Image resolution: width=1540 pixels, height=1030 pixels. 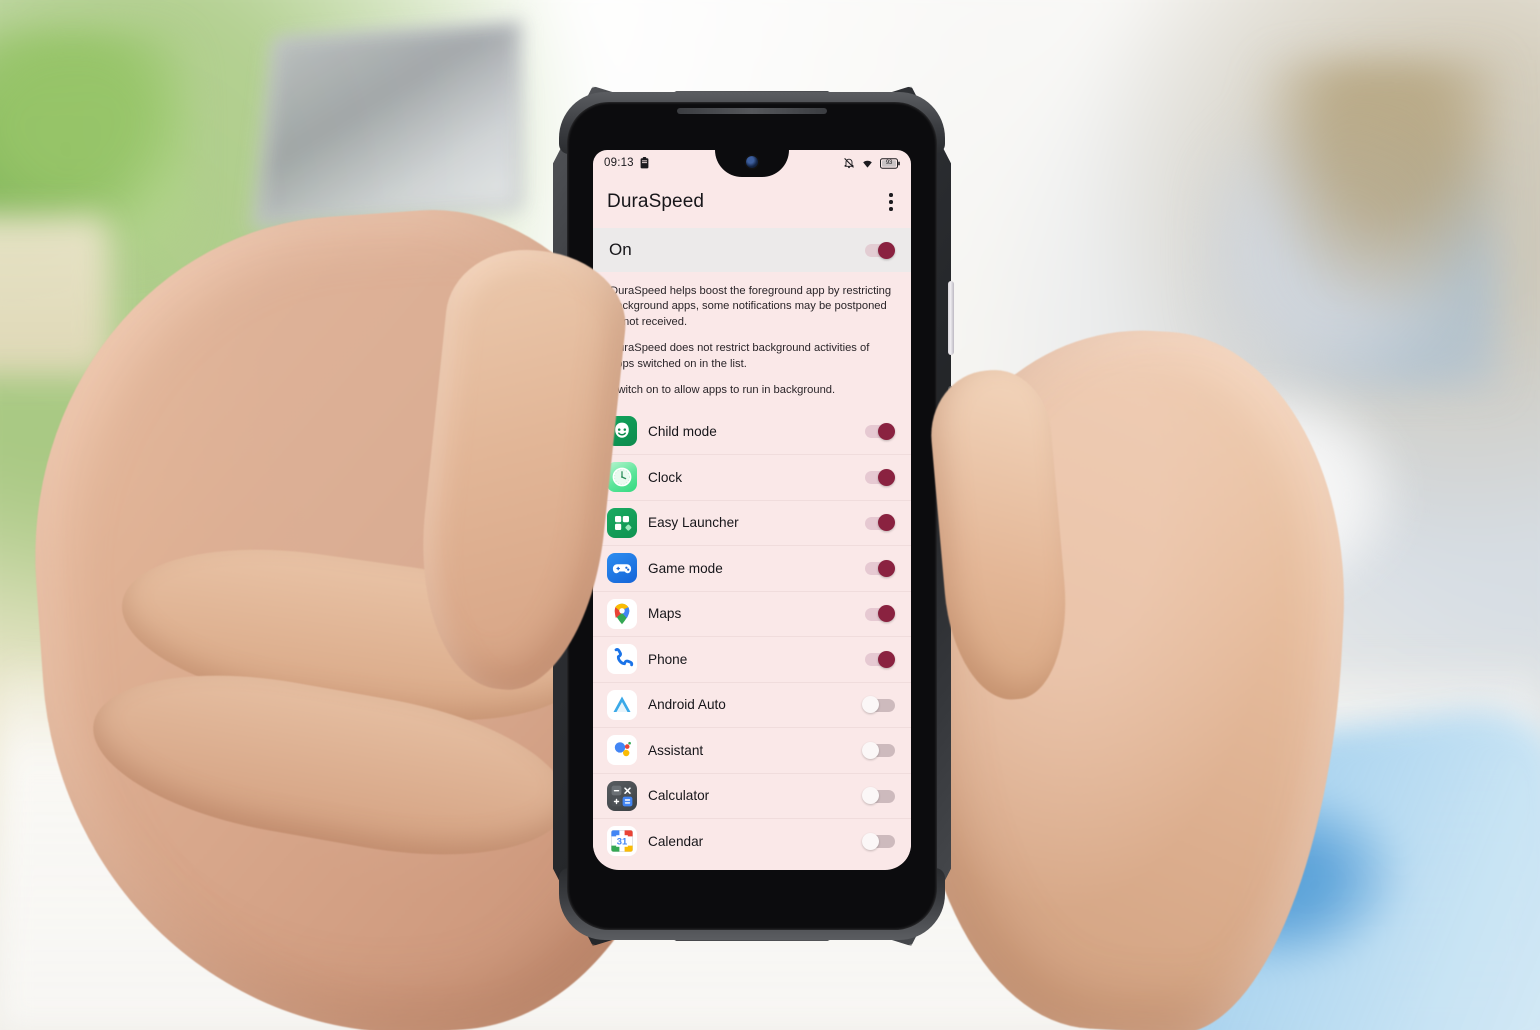 What do you see at coordinates (668, 659) in the screenshot?
I see `app-name: Phone` at bounding box center [668, 659].